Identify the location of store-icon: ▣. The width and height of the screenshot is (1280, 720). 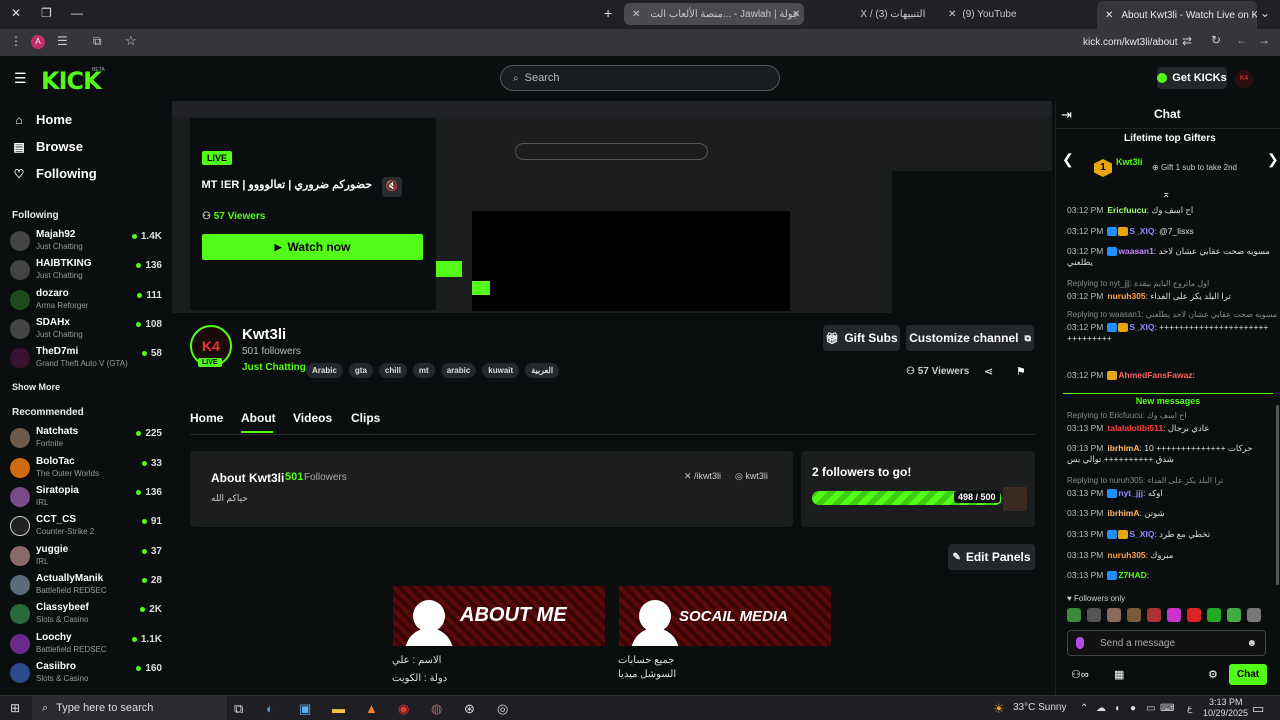
(305, 709).